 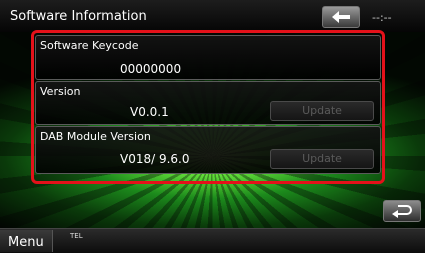 I want to click on menu-label: Menu, so click(x=26, y=242).